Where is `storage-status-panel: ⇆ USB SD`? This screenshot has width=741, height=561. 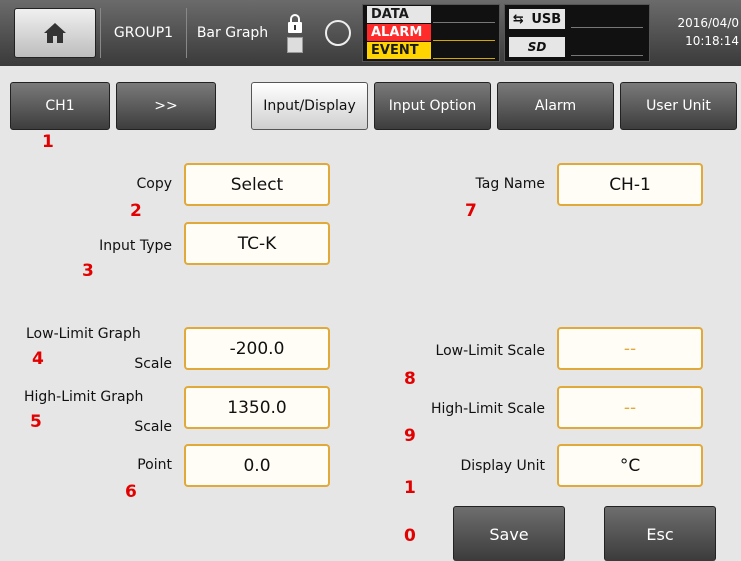 storage-status-panel: ⇆ USB SD is located at coordinates (577, 33).